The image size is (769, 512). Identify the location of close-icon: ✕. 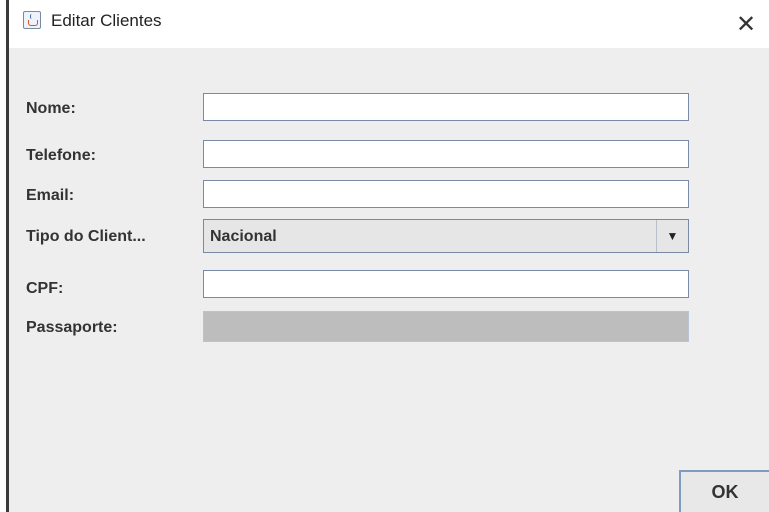
(746, 24).